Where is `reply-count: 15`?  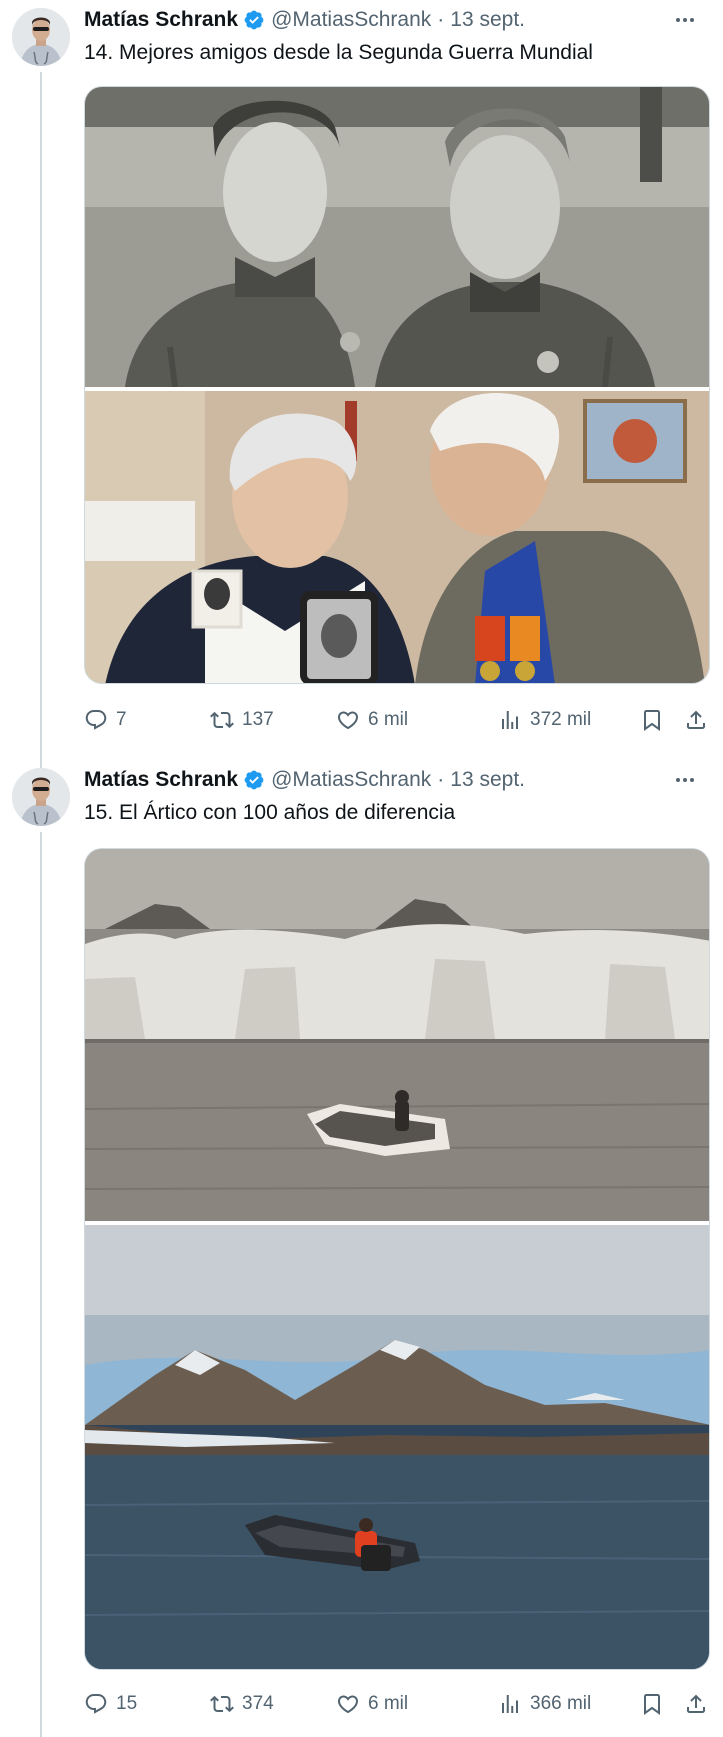
reply-count: 15 is located at coordinates (127, 1703).